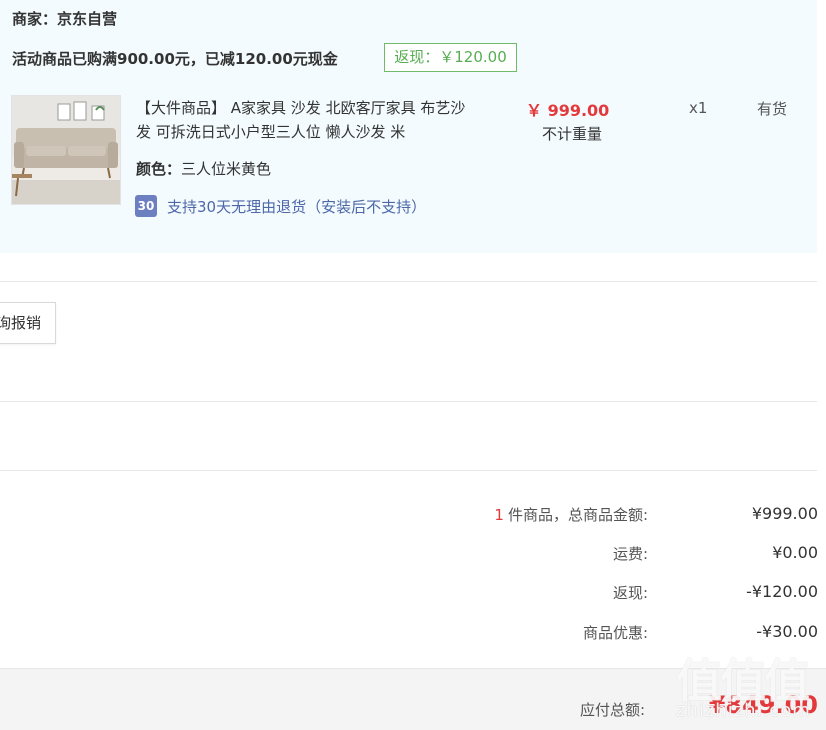 This screenshot has height=730, width=826. What do you see at coordinates (763, 705) in the screenshot?
I see `payable-value: ¥849.00` at bounding box center [763, 705].